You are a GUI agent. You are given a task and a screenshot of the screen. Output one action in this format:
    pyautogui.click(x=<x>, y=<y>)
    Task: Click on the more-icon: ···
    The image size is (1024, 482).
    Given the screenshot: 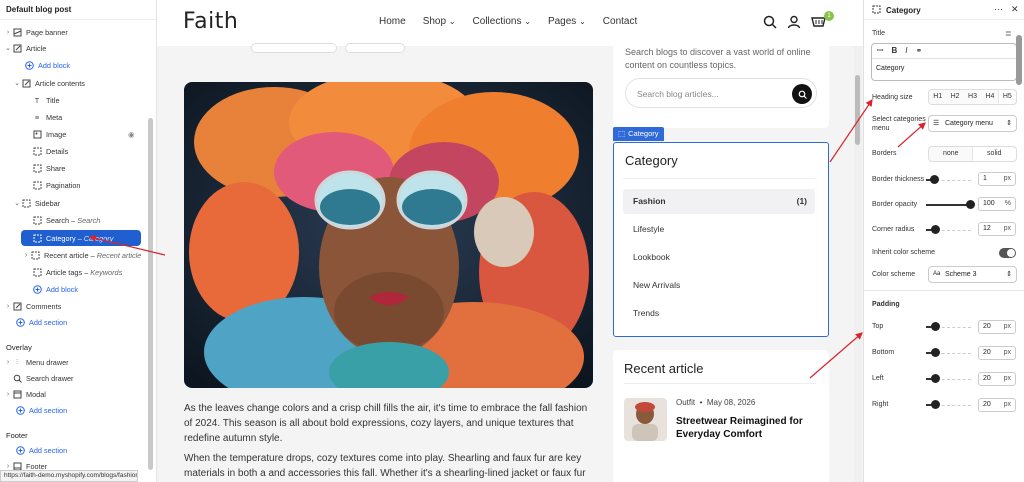 What is the action you would take?
    pyautogui.click(x=998, y=9)
    